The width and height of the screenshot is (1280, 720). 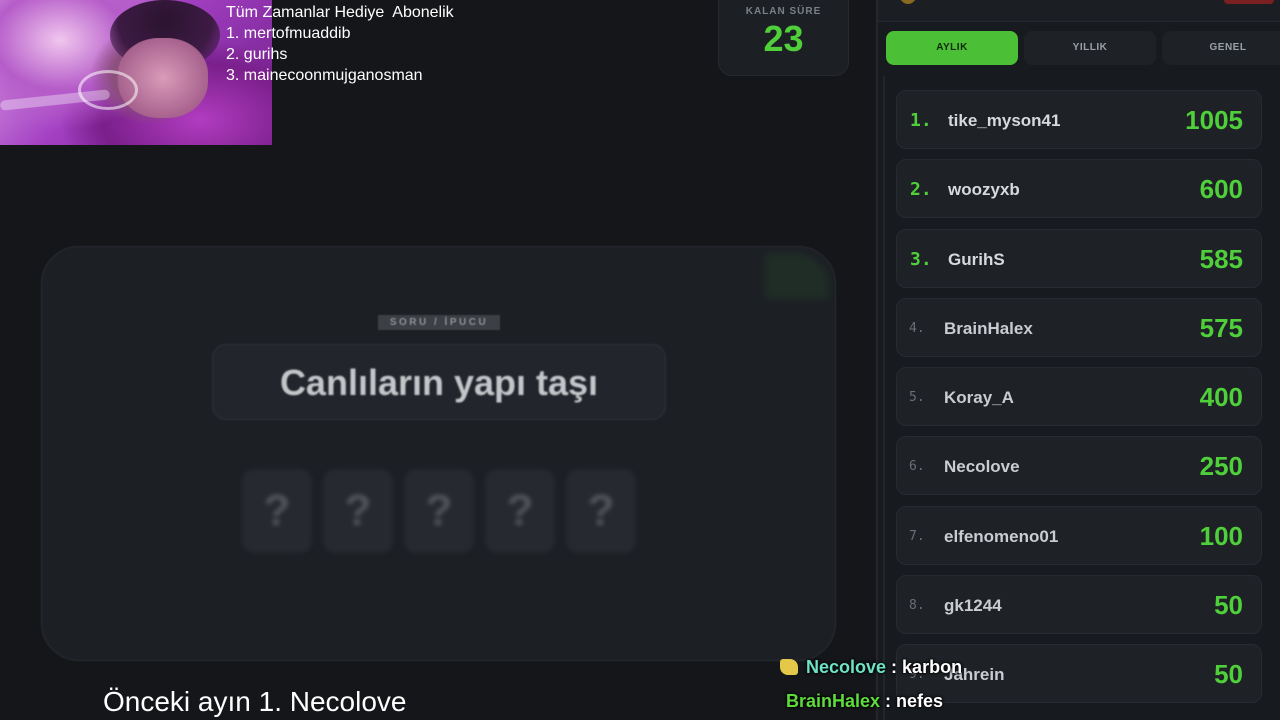 What do you see at coordinates (1079, 535) in the screenshot?
I see `leaderboard-row: 7. elfenomeno01 100` at bounding box center [1079, 535].